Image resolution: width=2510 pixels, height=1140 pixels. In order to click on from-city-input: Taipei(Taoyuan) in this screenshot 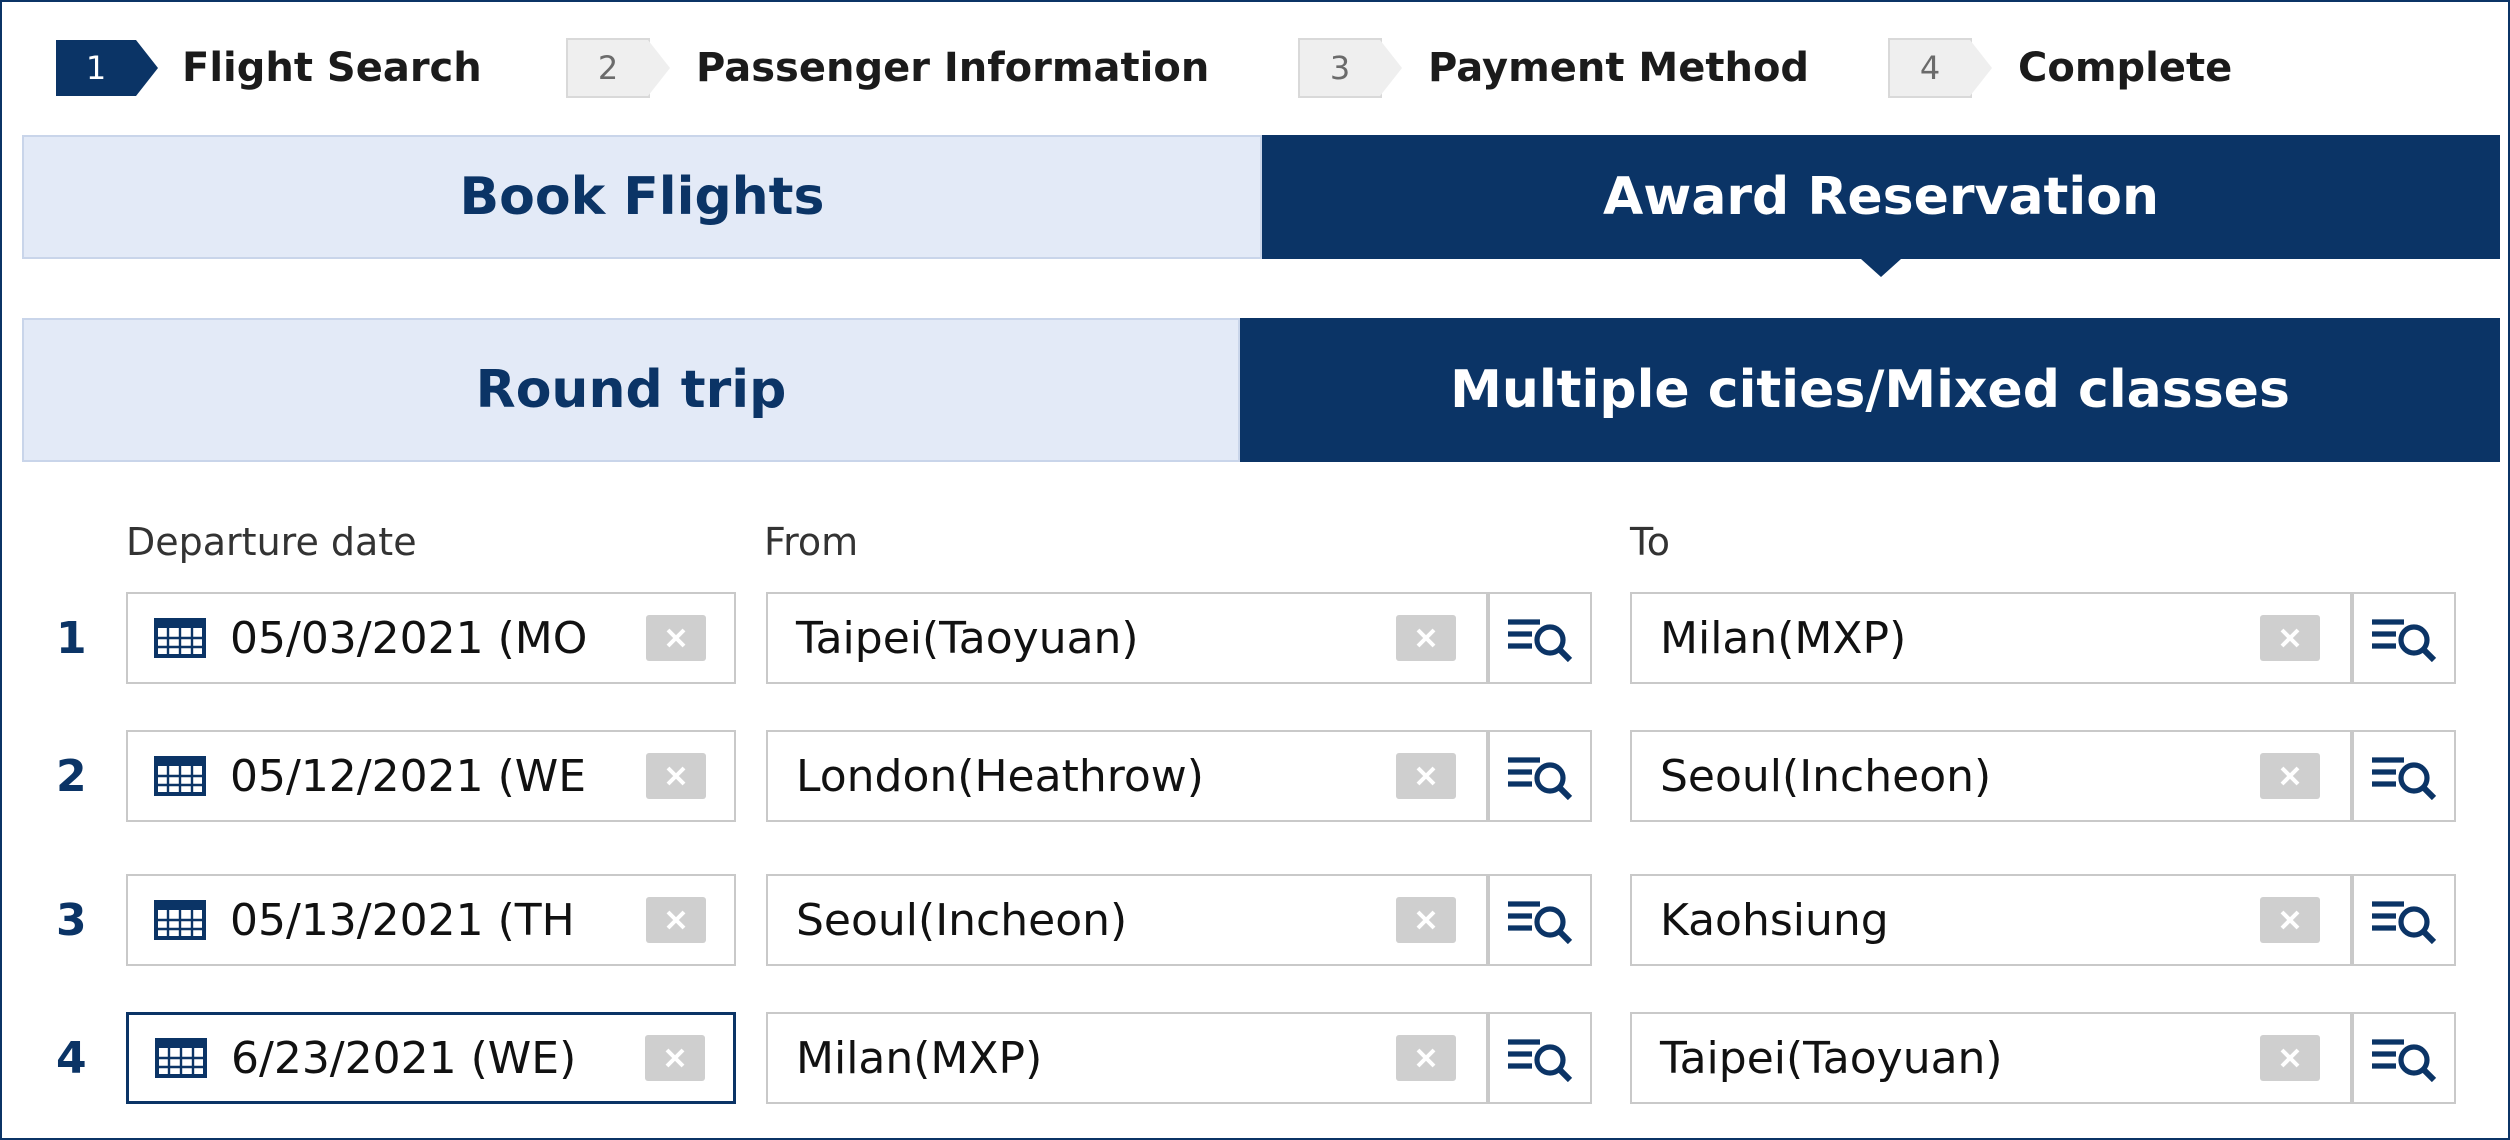, I will do `click(1127, 638)`.